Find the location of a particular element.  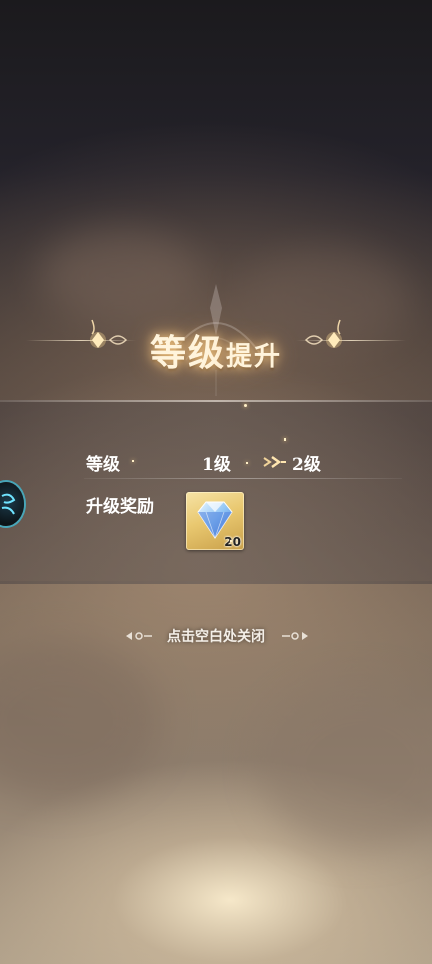

reward-item-count: 20 is located at coordinates (232, 542).